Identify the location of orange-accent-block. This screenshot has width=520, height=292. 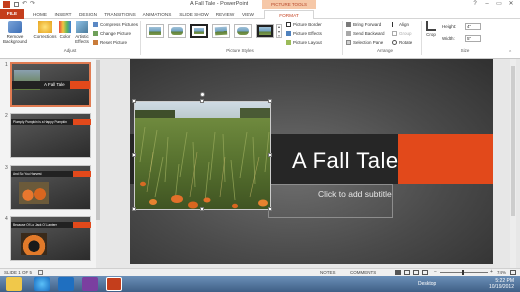
(445, 159).